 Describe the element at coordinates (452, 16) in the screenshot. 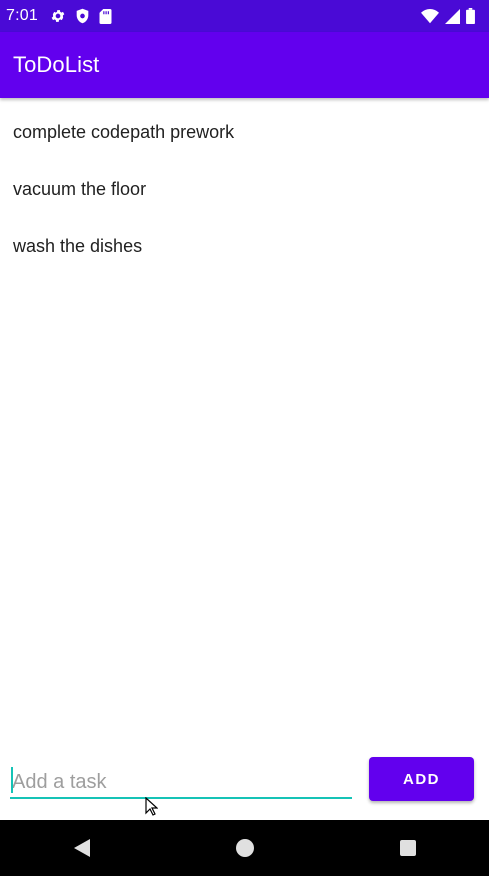

I see `signal-icon` at that location.